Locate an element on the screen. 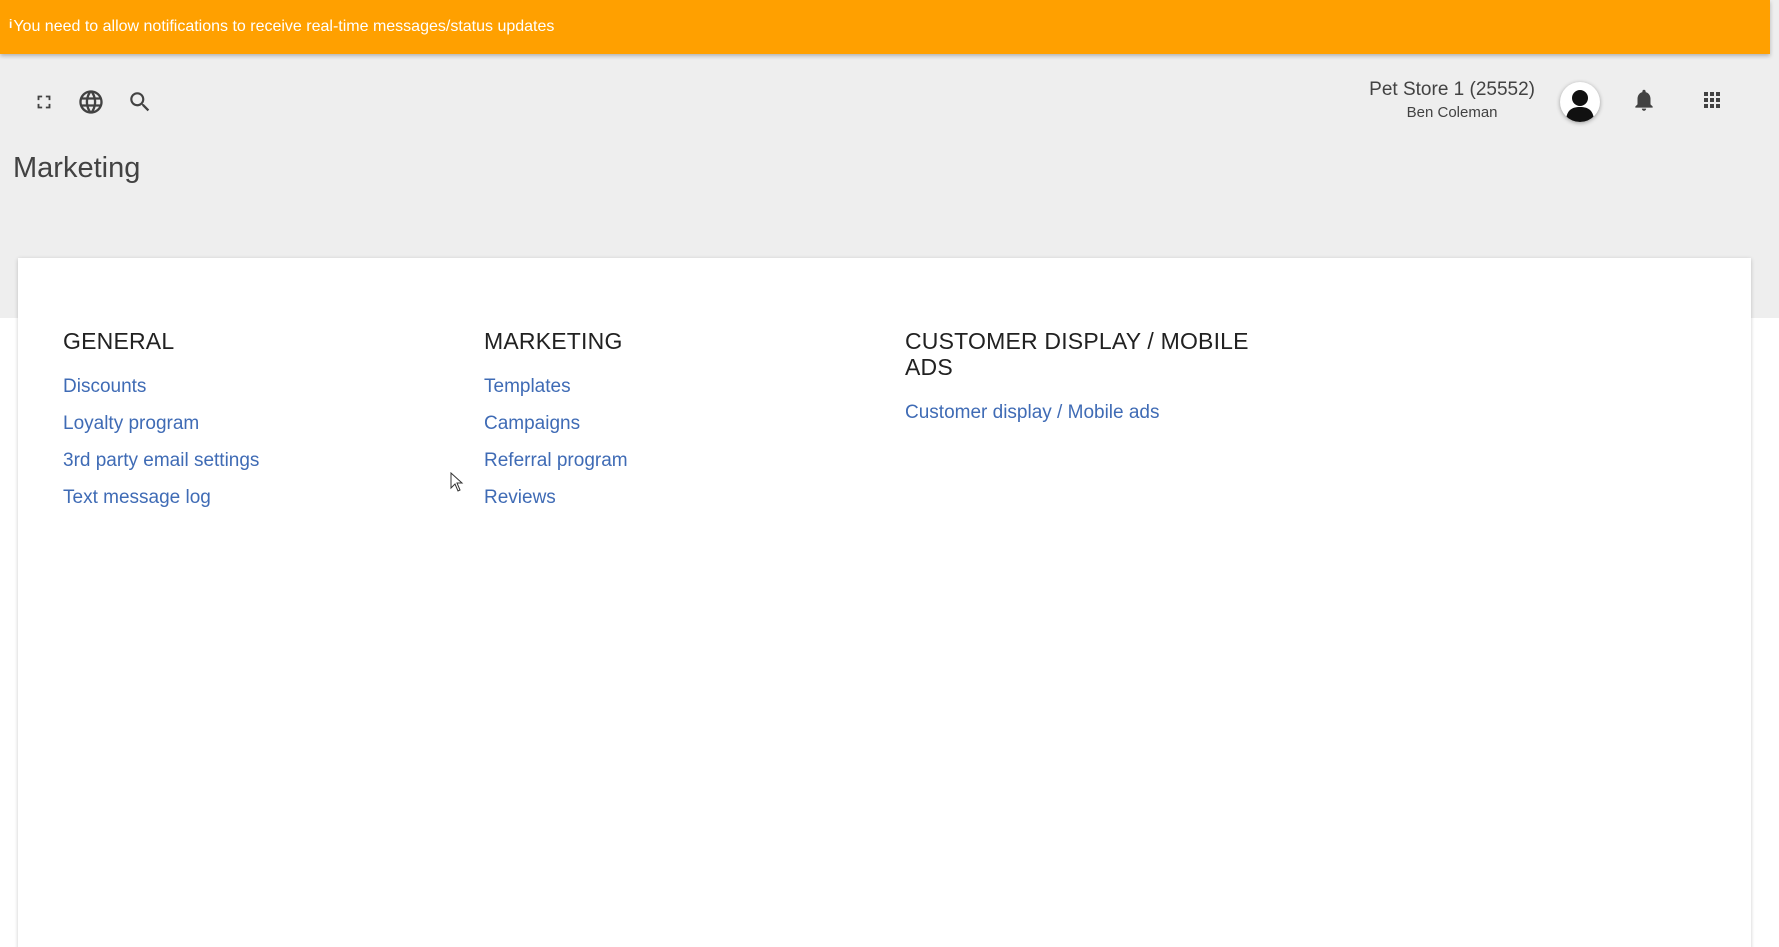  link-loyalty-program: Loyalty program is located at coordinates (253, 423).